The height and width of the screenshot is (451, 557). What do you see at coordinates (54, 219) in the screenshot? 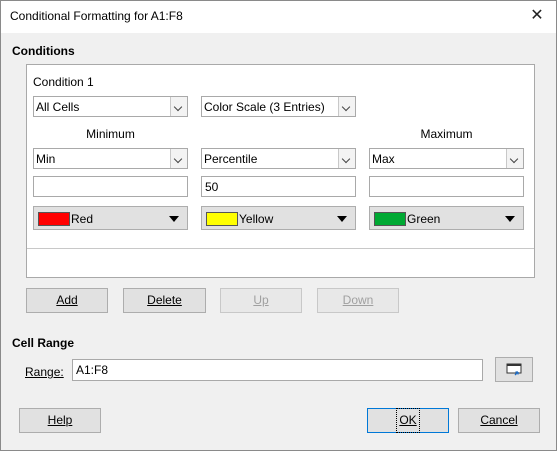
I see `red-swatch` at bounding box center [54, 219].